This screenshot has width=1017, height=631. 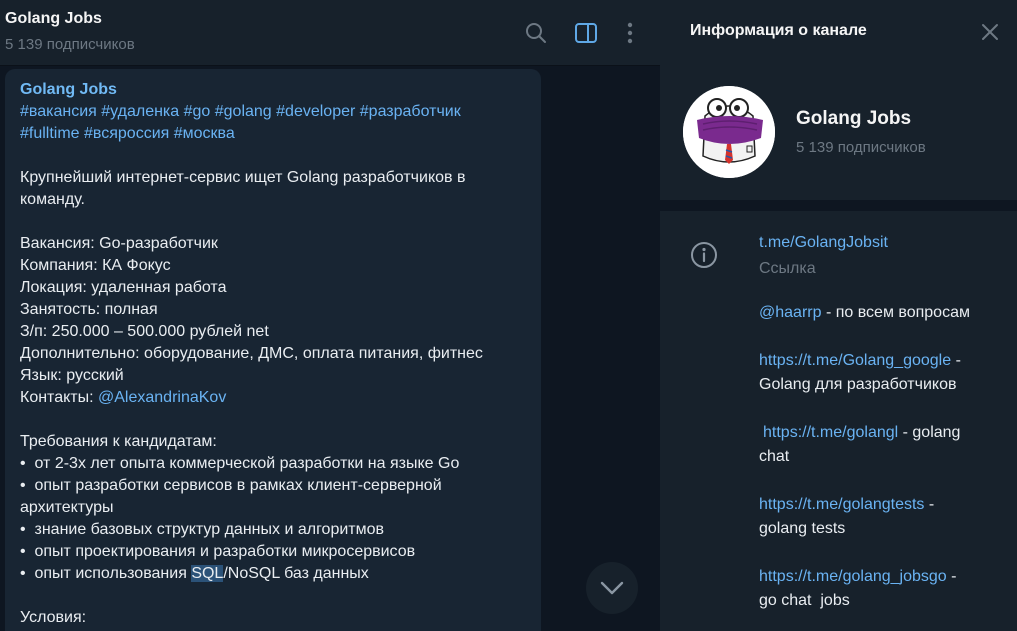 I want to click on close-button, so click(x=990, y=32).